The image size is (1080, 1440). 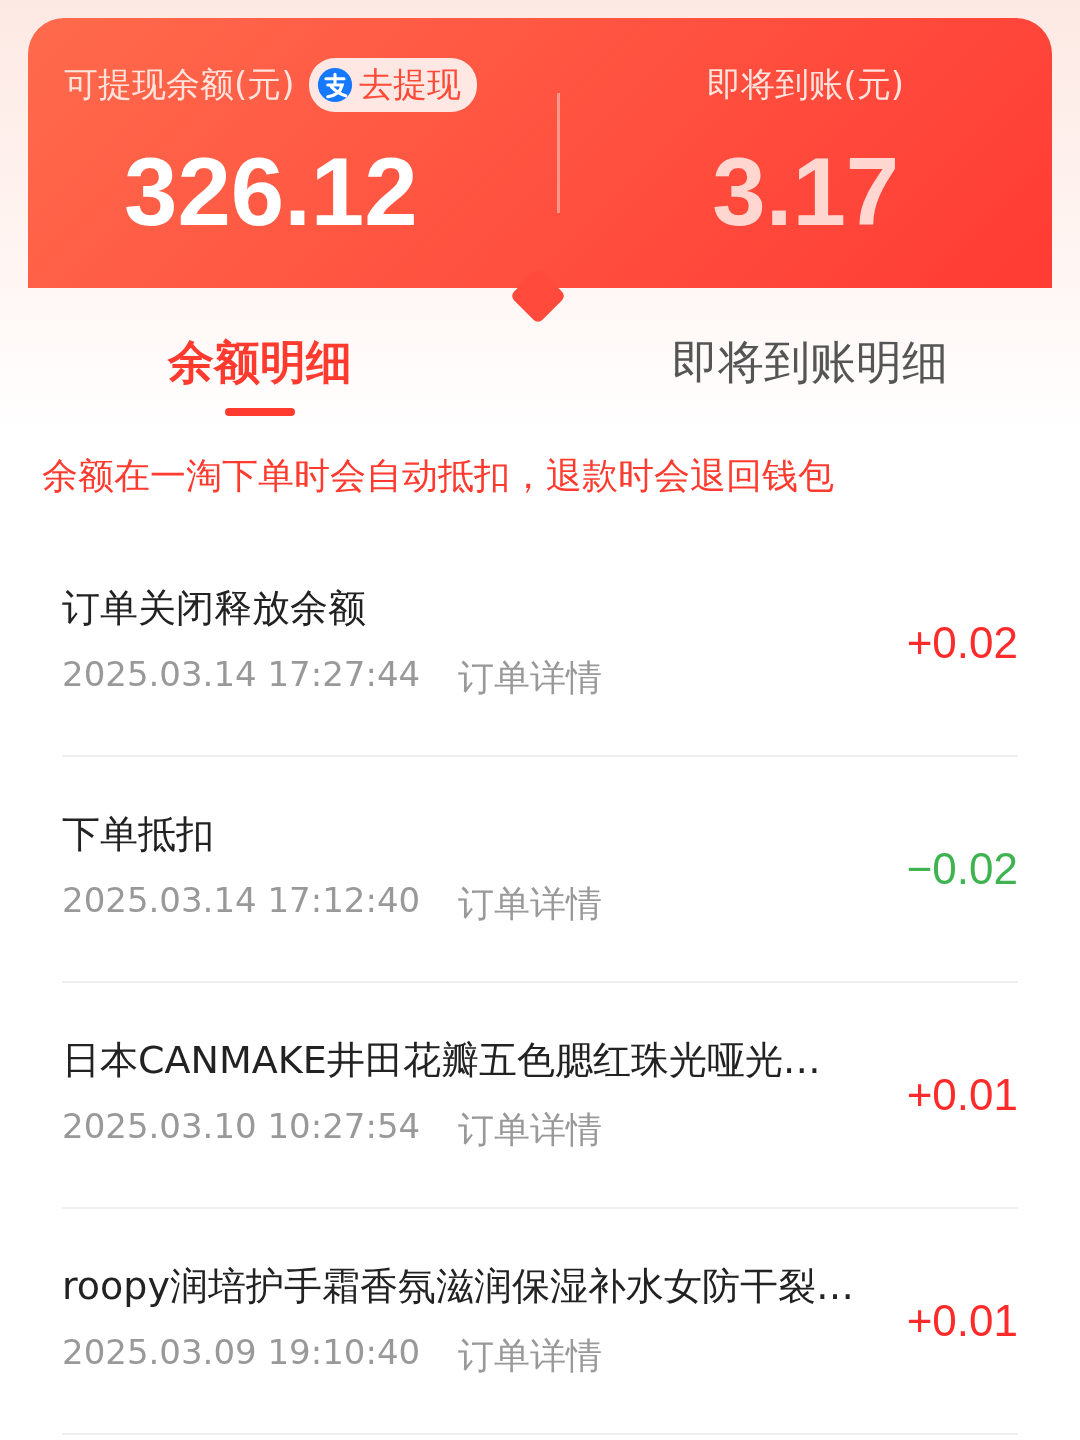 What do you see at coordinates (805, 84) in the screenshot?
I see `pending-label: 即将到账(元)` at bounding box center [805, 84].